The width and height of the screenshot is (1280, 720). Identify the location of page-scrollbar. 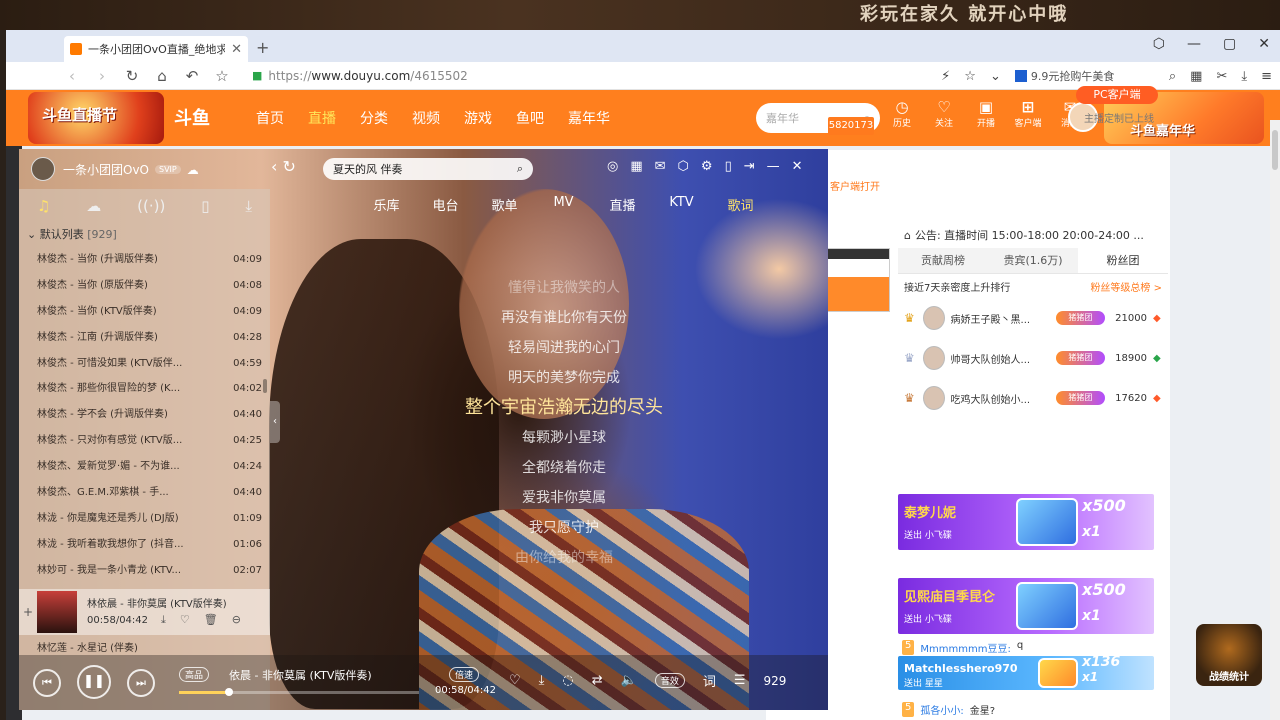
(1275, 420).